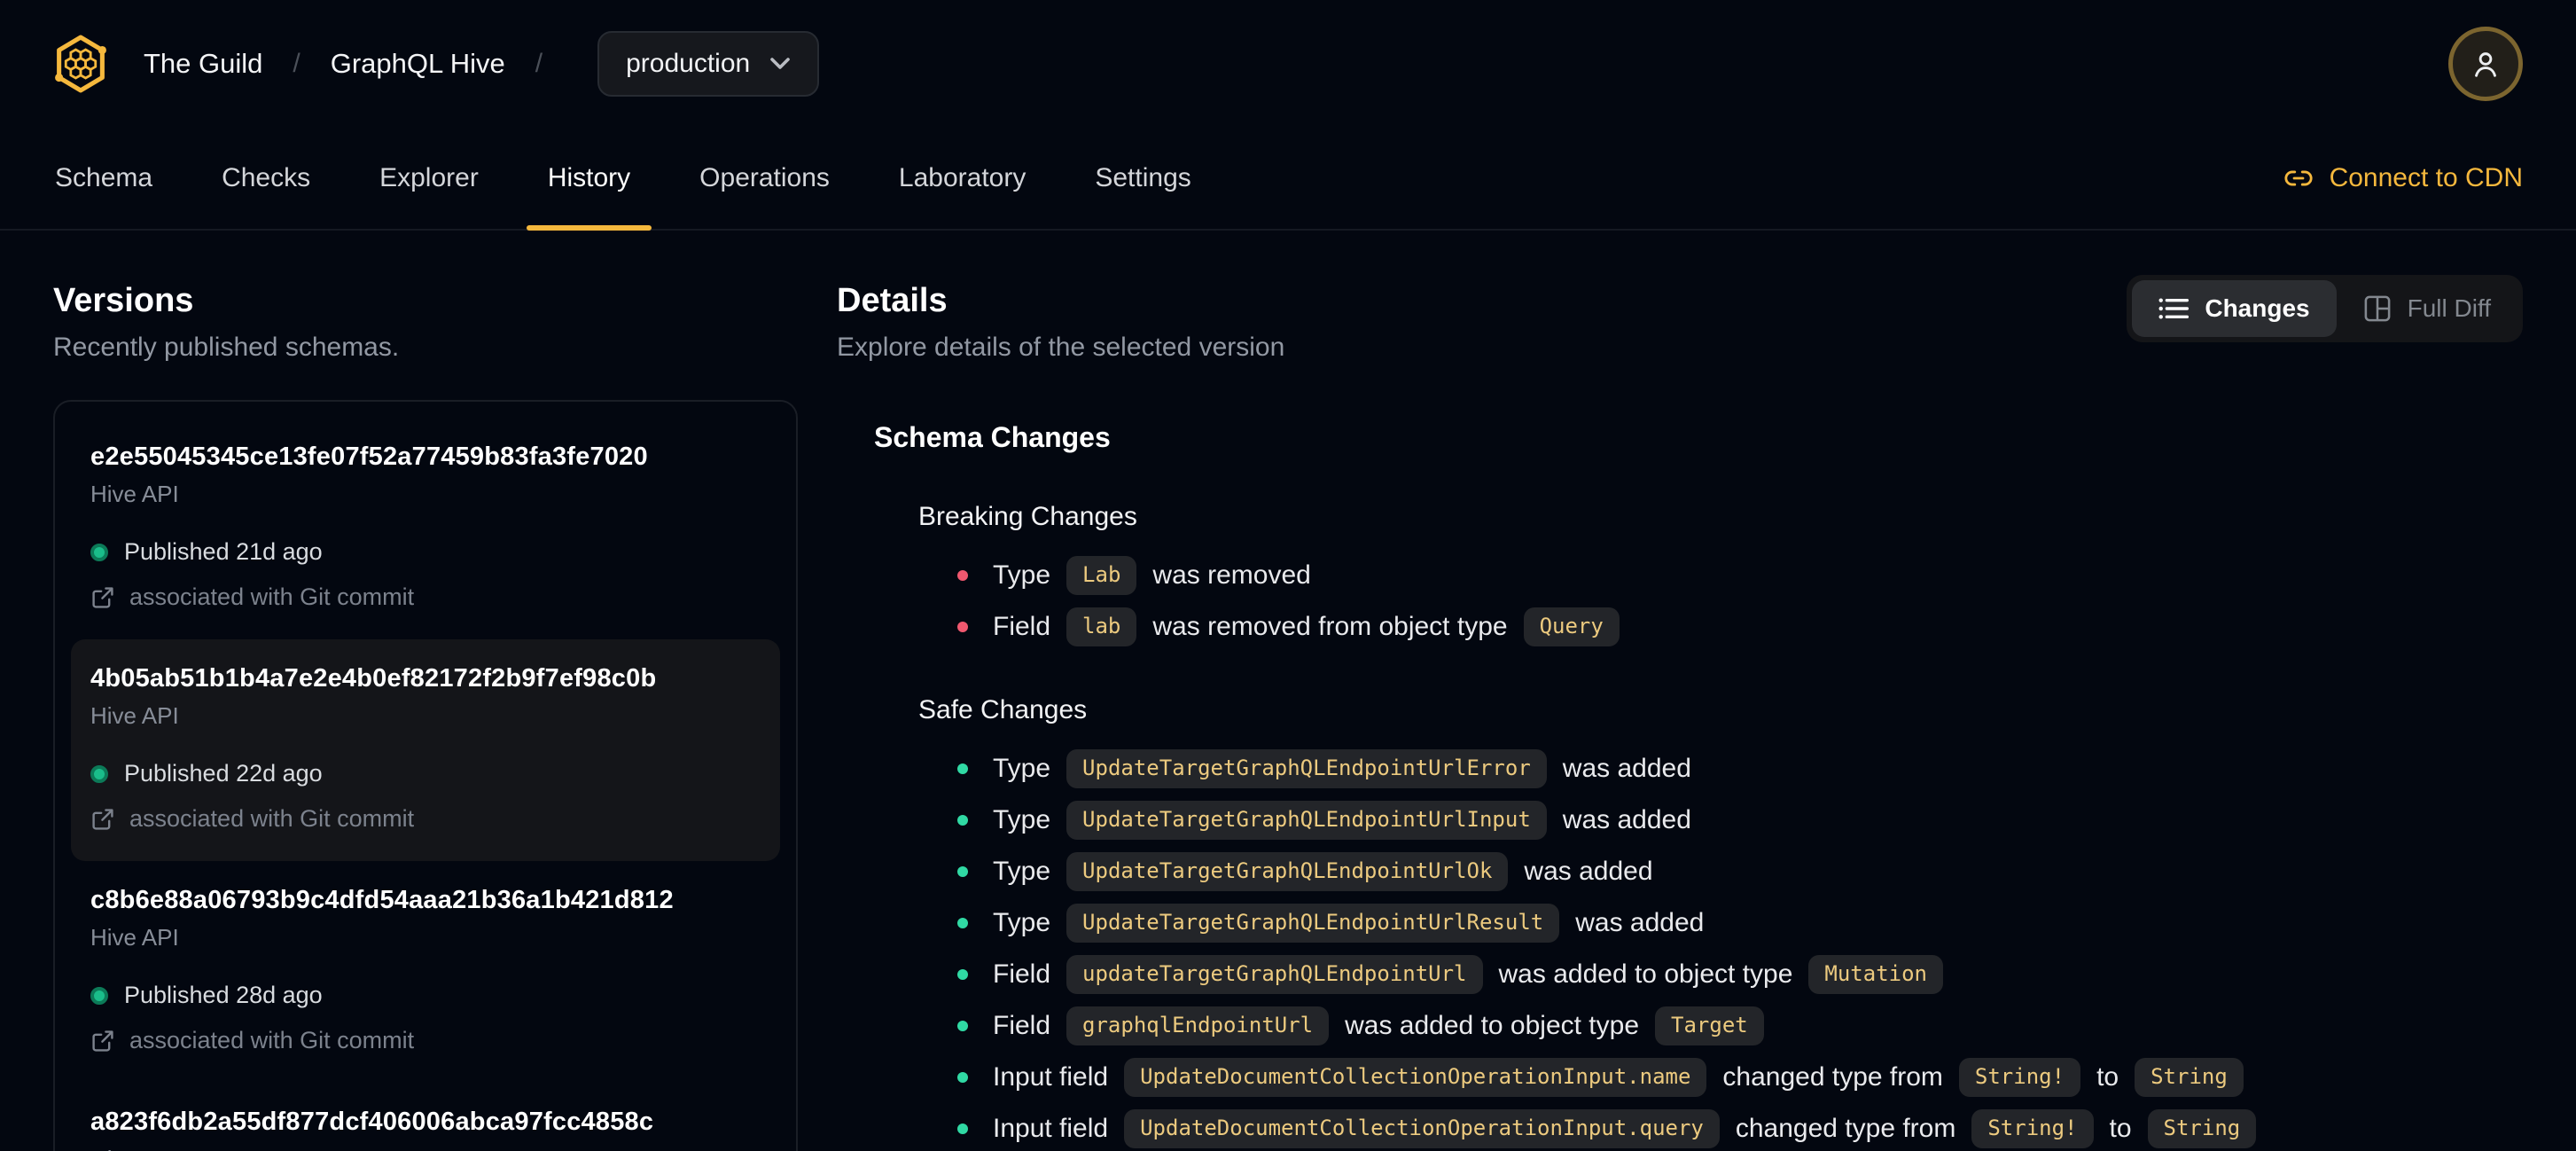  What do you see at coordinates (589, 179) in the screenshot?
I see `tab-history: History` at bounding box center [589, 179].